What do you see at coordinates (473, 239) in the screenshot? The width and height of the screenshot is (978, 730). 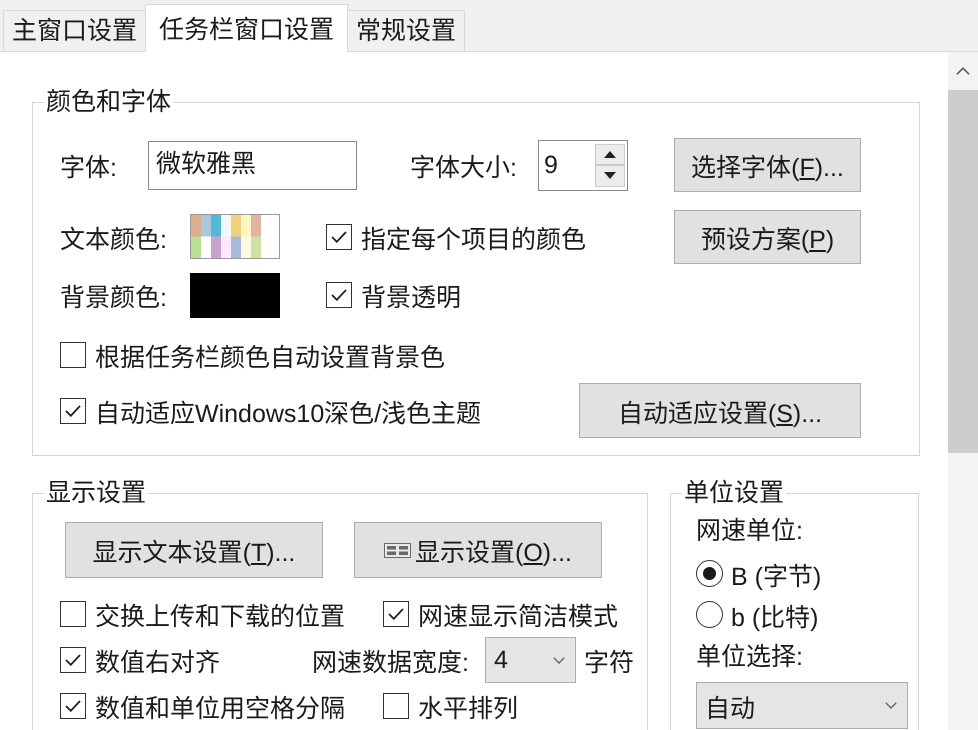 I see `checkbox-label: 指定每个项目的颜色` at bounding box center [473, 239].